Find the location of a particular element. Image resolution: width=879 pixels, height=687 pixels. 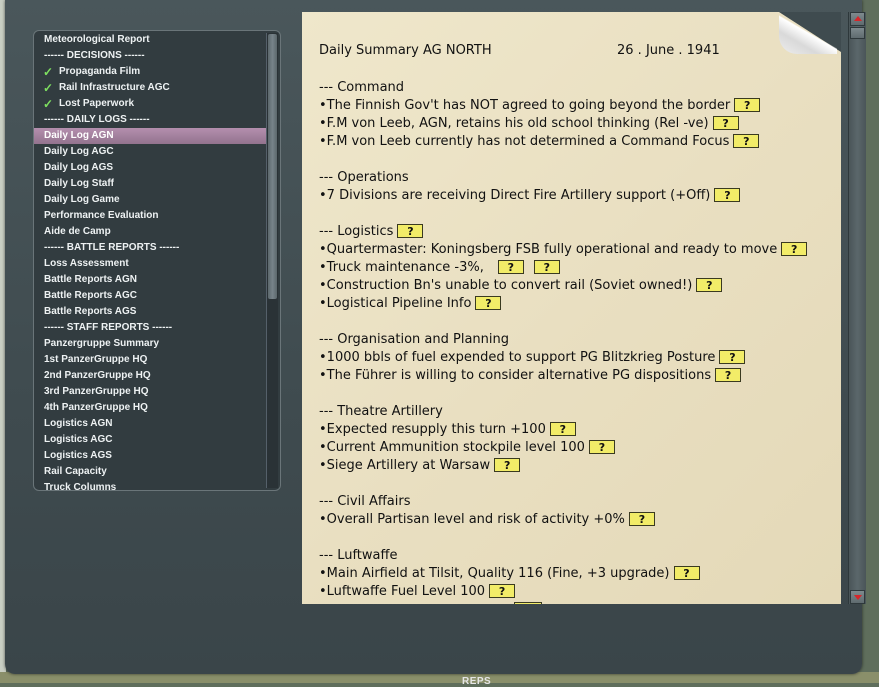

report-line-text: --- Operations is located at coordinates (364, 177).